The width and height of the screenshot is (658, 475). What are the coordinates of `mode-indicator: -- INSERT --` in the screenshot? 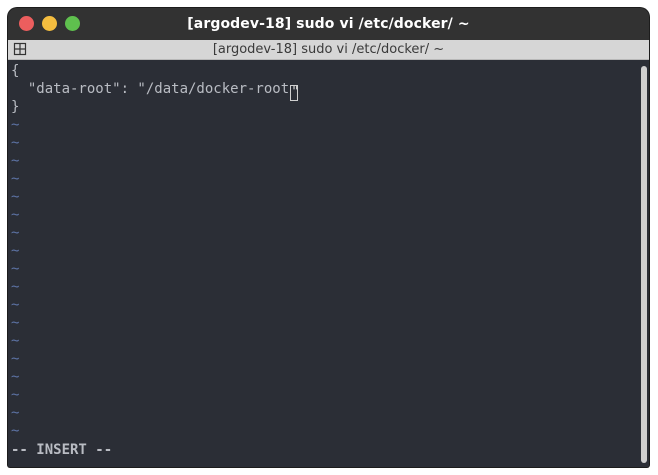 It's located at (62, 450).